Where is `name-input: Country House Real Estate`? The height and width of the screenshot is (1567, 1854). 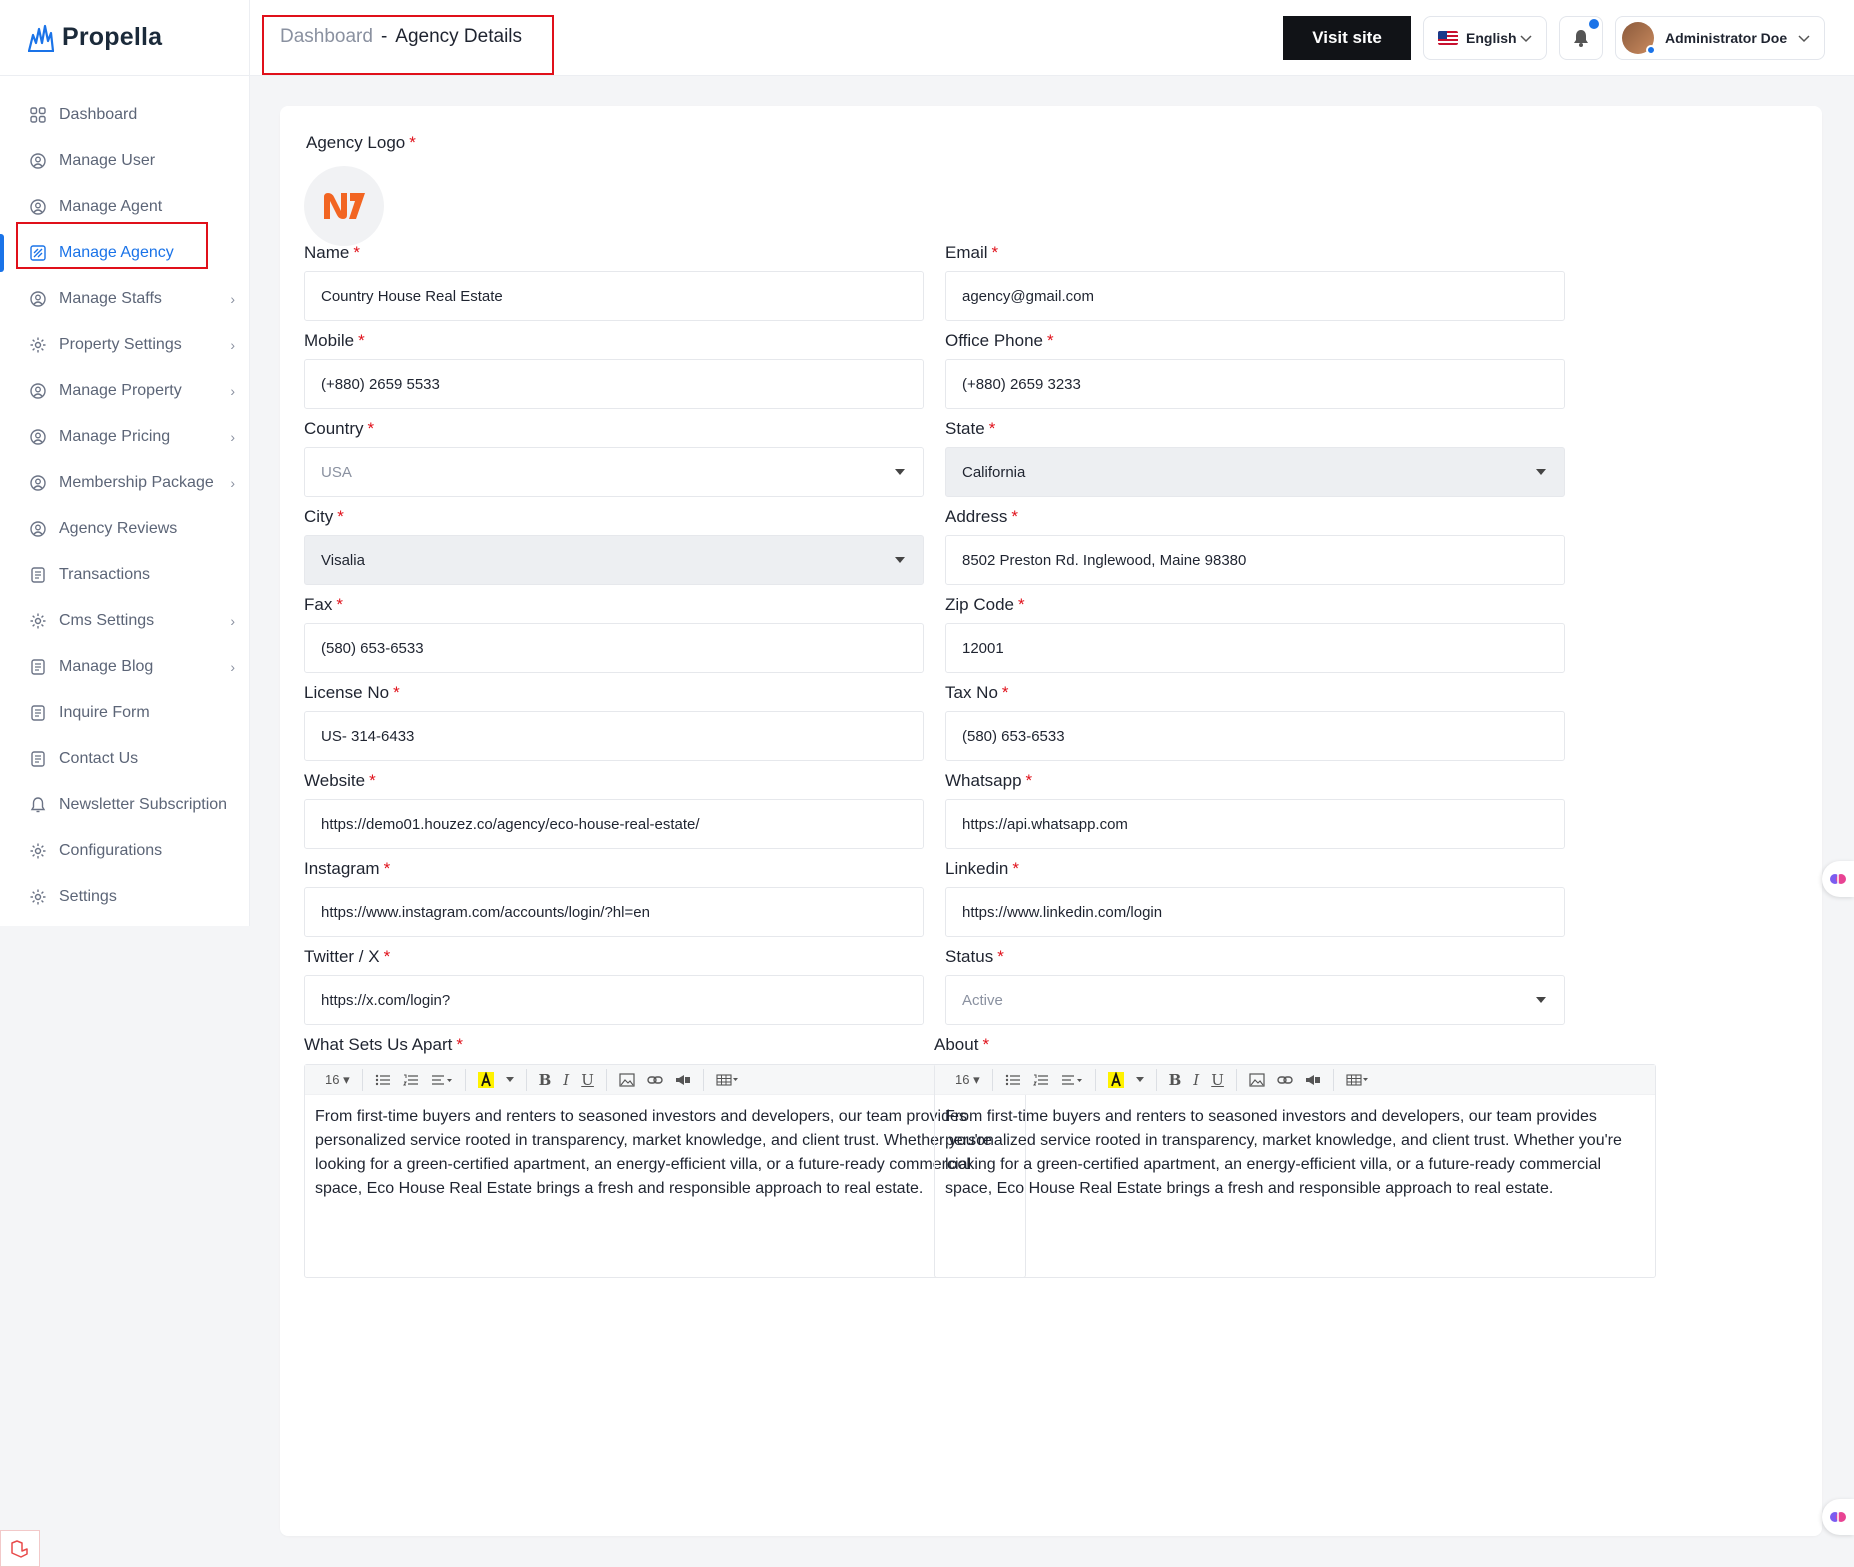 name-input: Country House Real Estate is located at coordinates (614, 296).